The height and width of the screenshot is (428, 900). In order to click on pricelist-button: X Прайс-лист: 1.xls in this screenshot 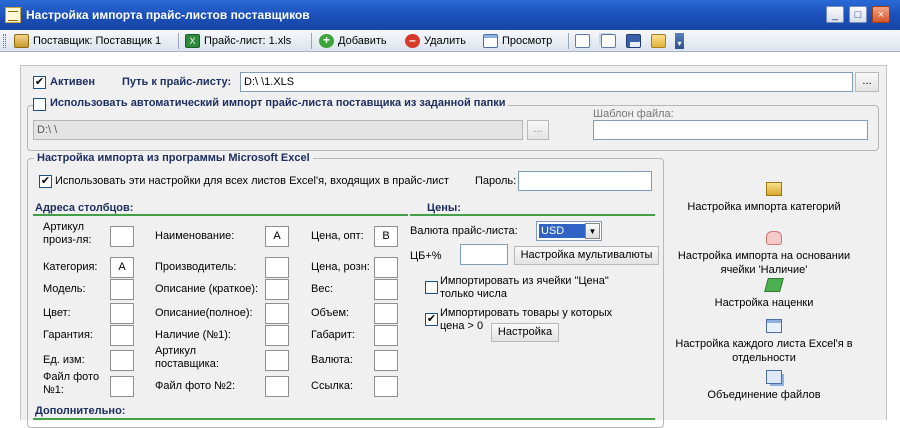, I will do `click(238, 41)`.